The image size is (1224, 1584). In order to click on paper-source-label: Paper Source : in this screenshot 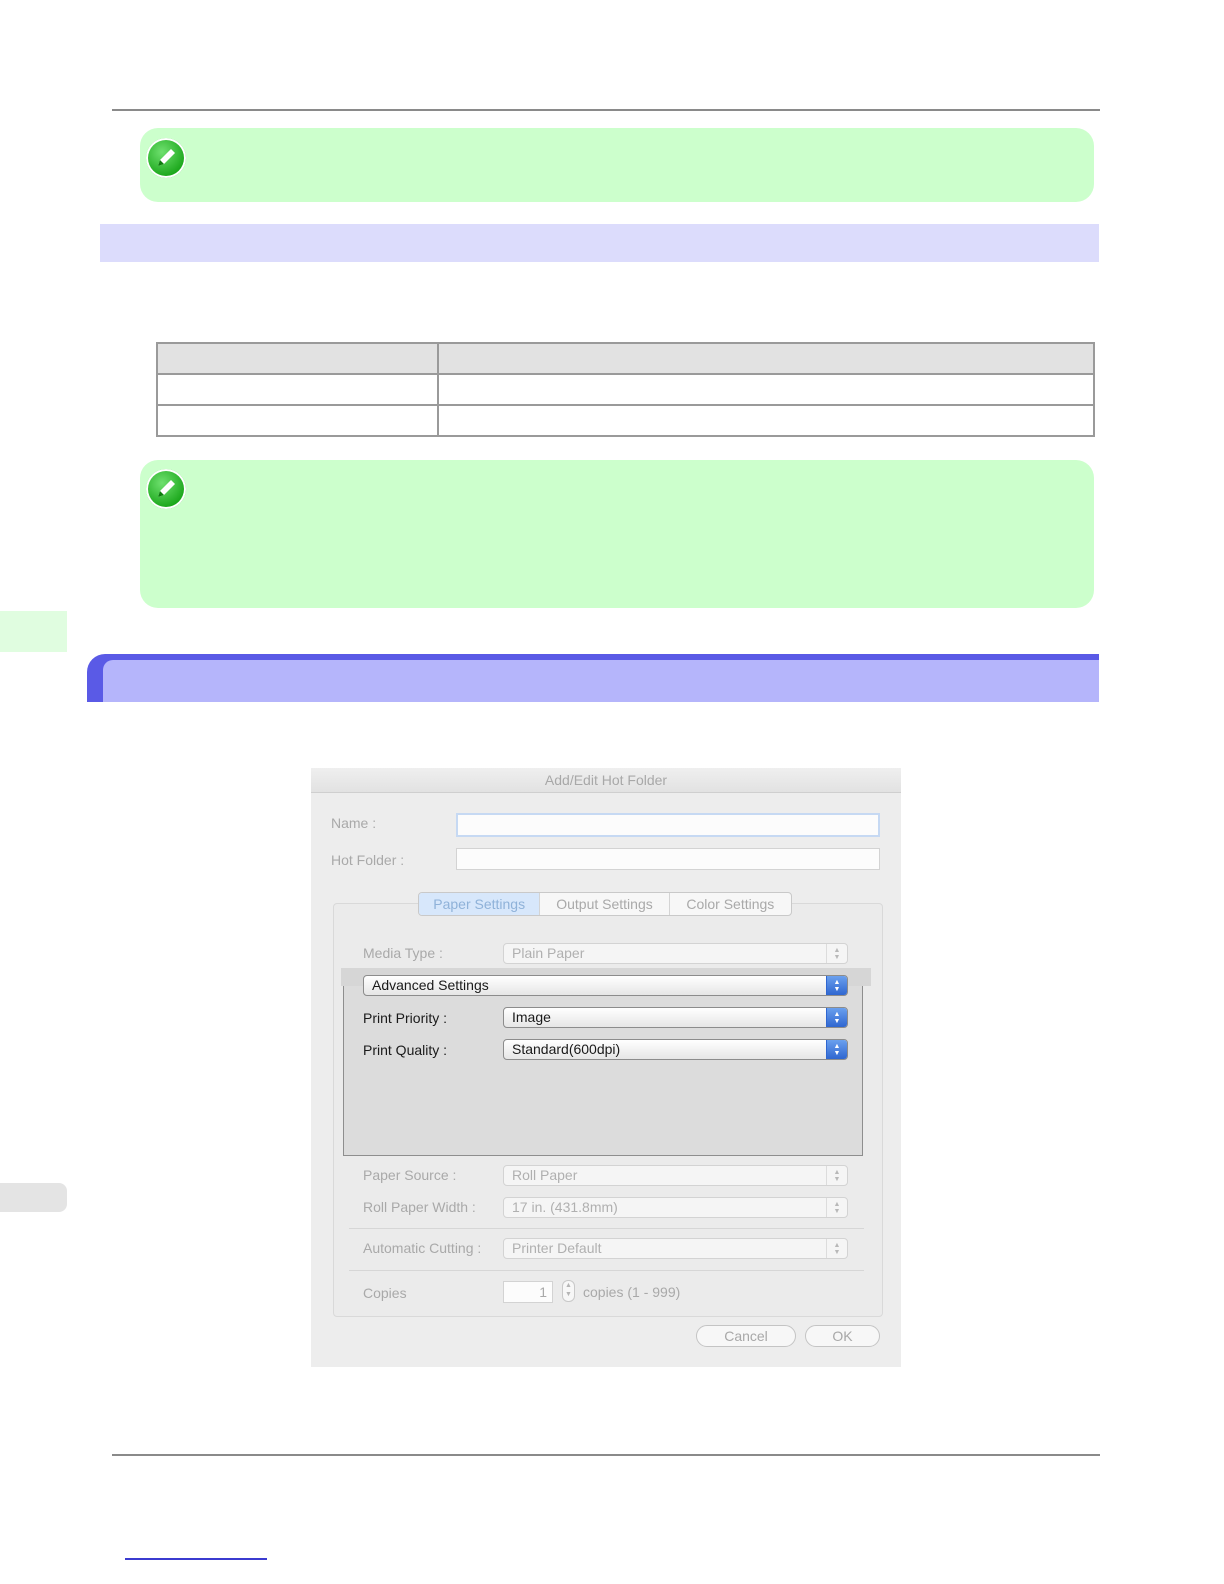, I will do `click(410, 1175)`.